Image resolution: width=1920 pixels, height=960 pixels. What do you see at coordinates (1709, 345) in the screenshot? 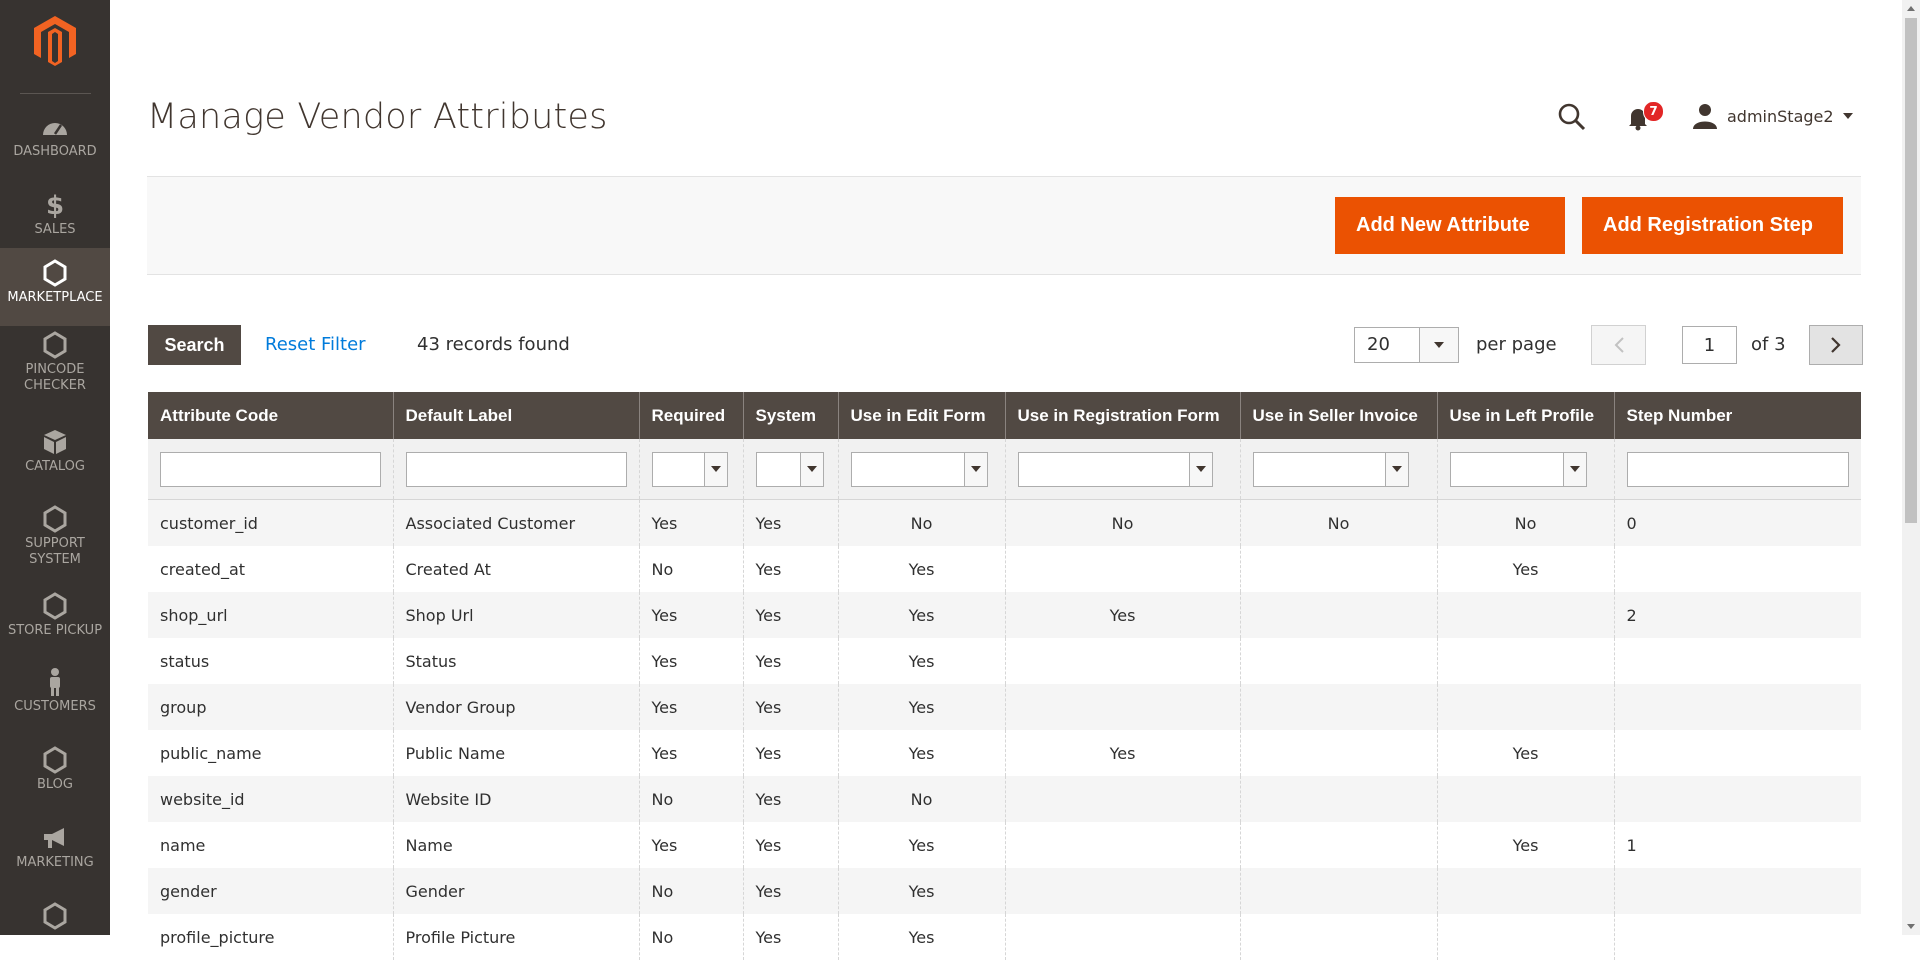
I see `current-page-input` at bounding box center [1709, 345].